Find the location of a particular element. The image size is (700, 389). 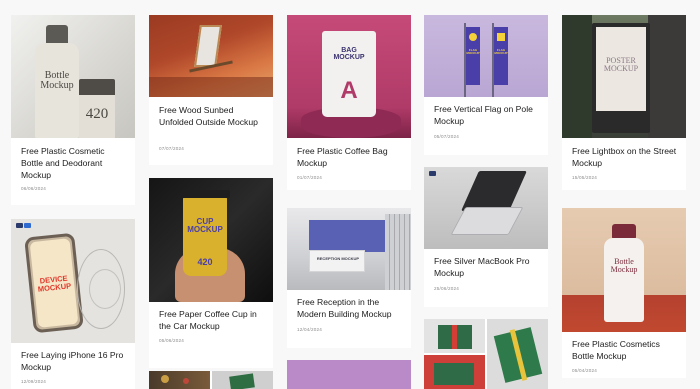

bottle-image: Bottle Mockup is located at coordinates (57, 81).